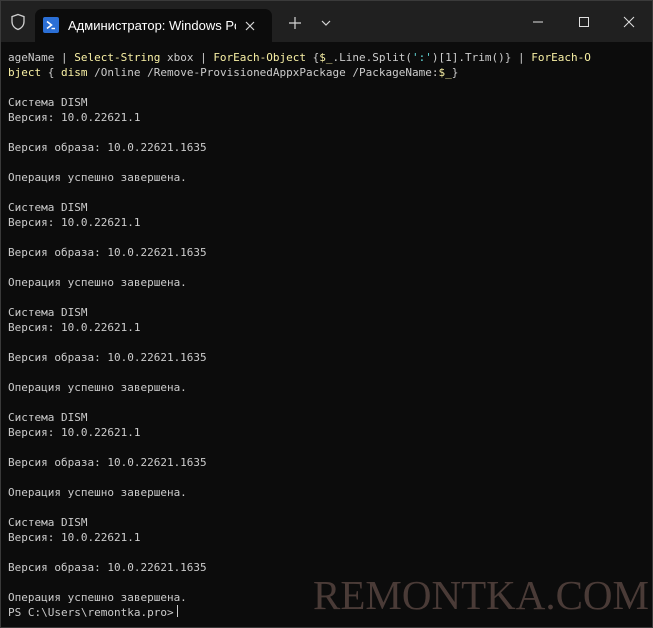  I want to click on close-button, so click(628, 21).